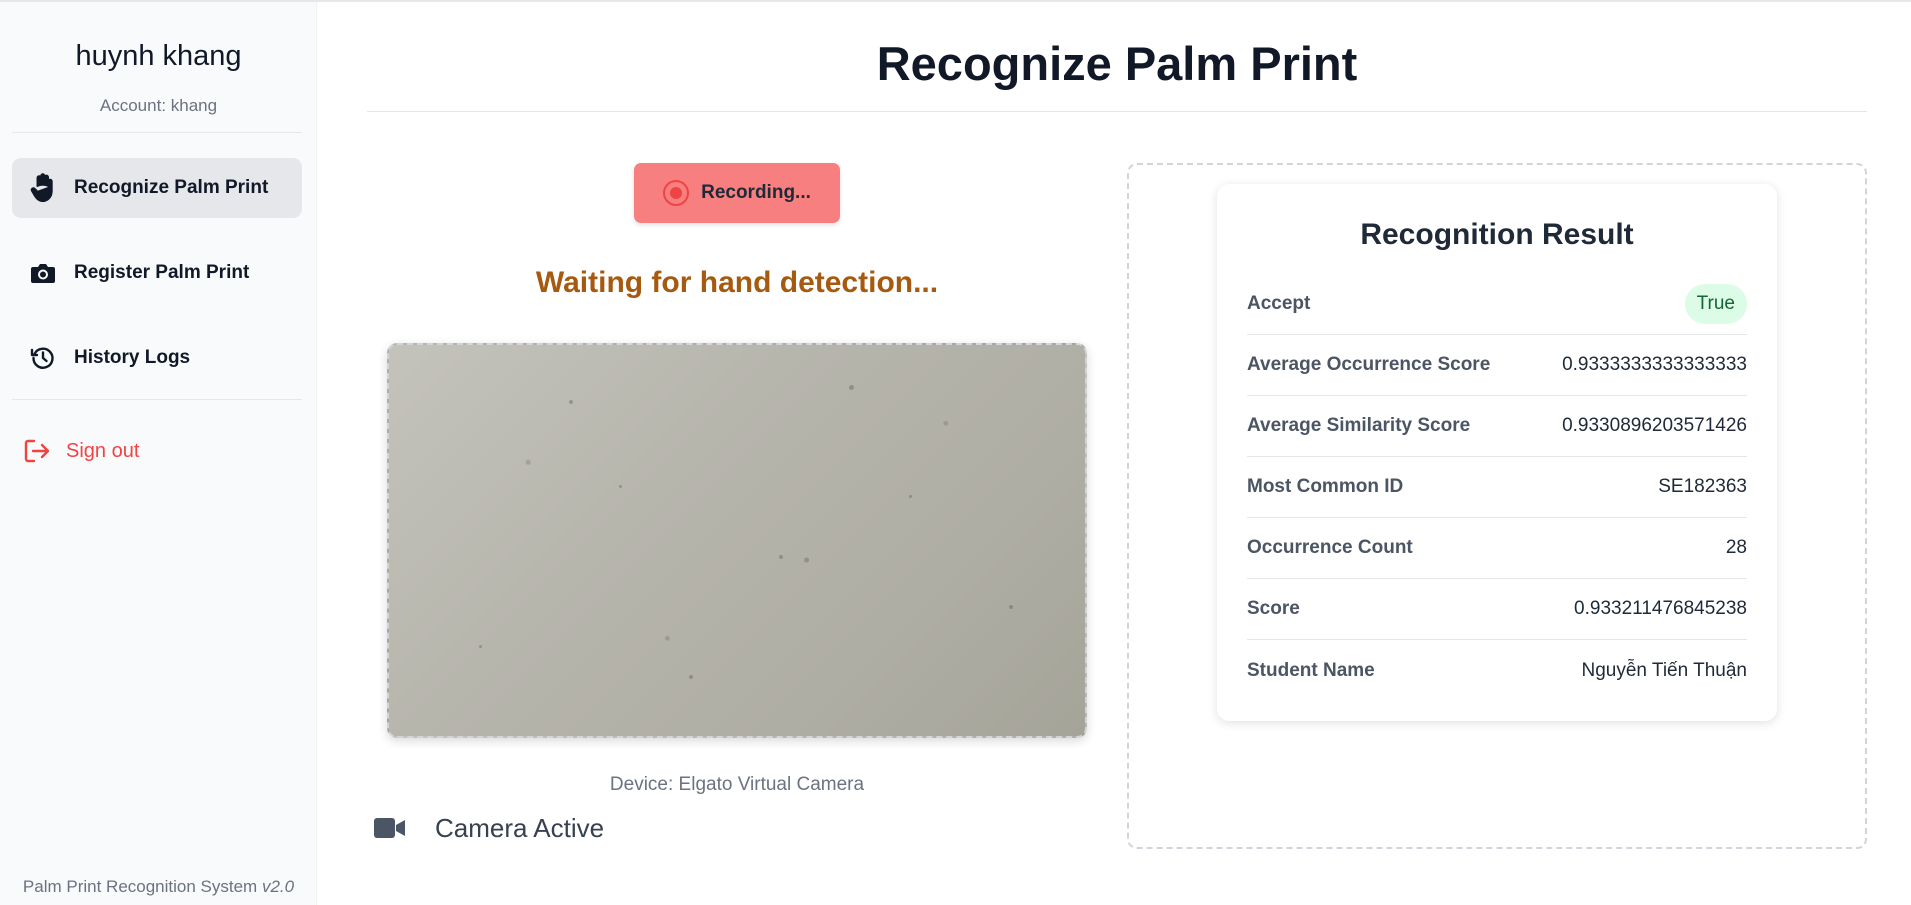 The height and width of the screenshot is (905, 1911). Describe the element at coordinates (1497, 304) in the screenshot. I see `result-row-accept: Accept True` at that location.